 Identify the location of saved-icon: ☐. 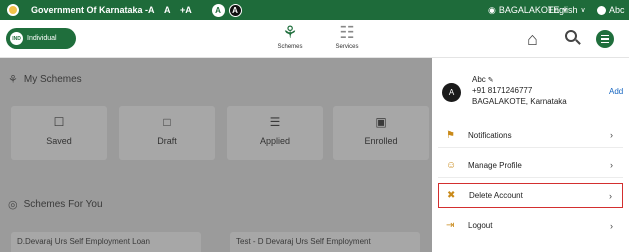
(59, 122).